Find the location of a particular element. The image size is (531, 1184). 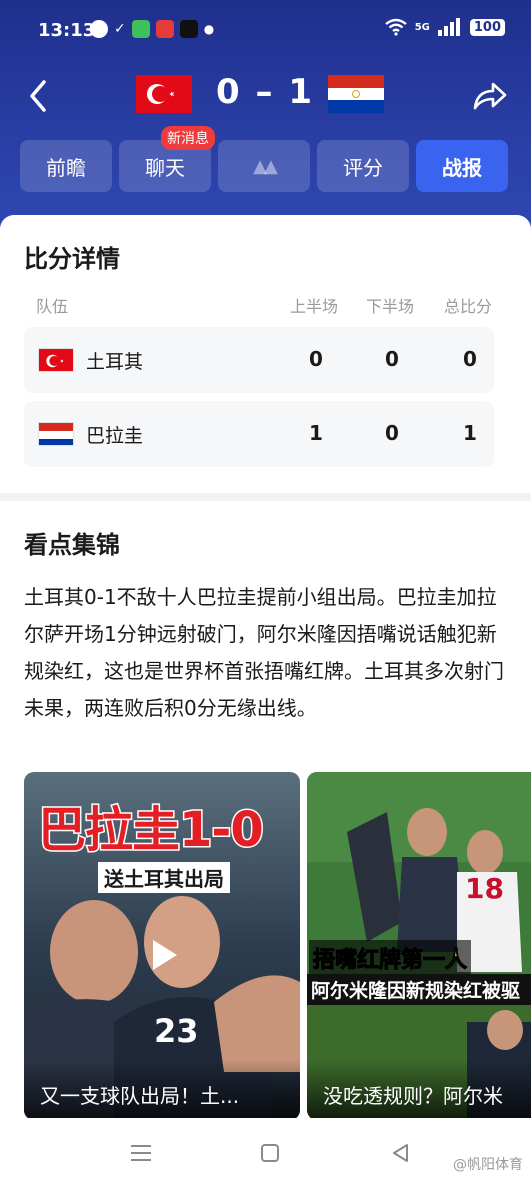

square-icon is located at coordinates (270, 1153).